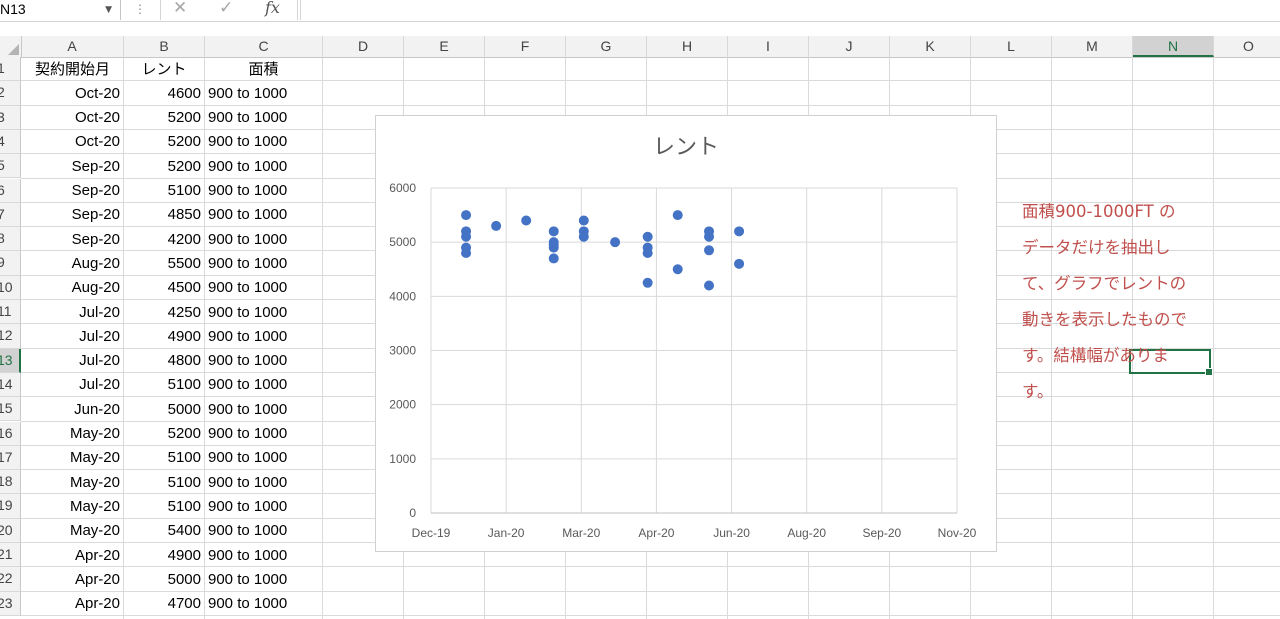 The height and width of the screenshot is (619, 1280). What do you see at coordinates (140, 9) in the screenshot?
I see `drag-handle-icon: ⋮` at bounding box center [140, 9].